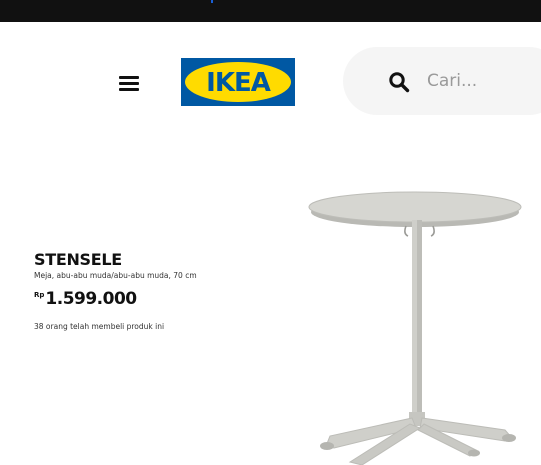 This screenshot has height=465, width=541. What do you see at coordinates (399, 82) in the screenshot?
I see `search-icon` at bounding box center [399, 82].